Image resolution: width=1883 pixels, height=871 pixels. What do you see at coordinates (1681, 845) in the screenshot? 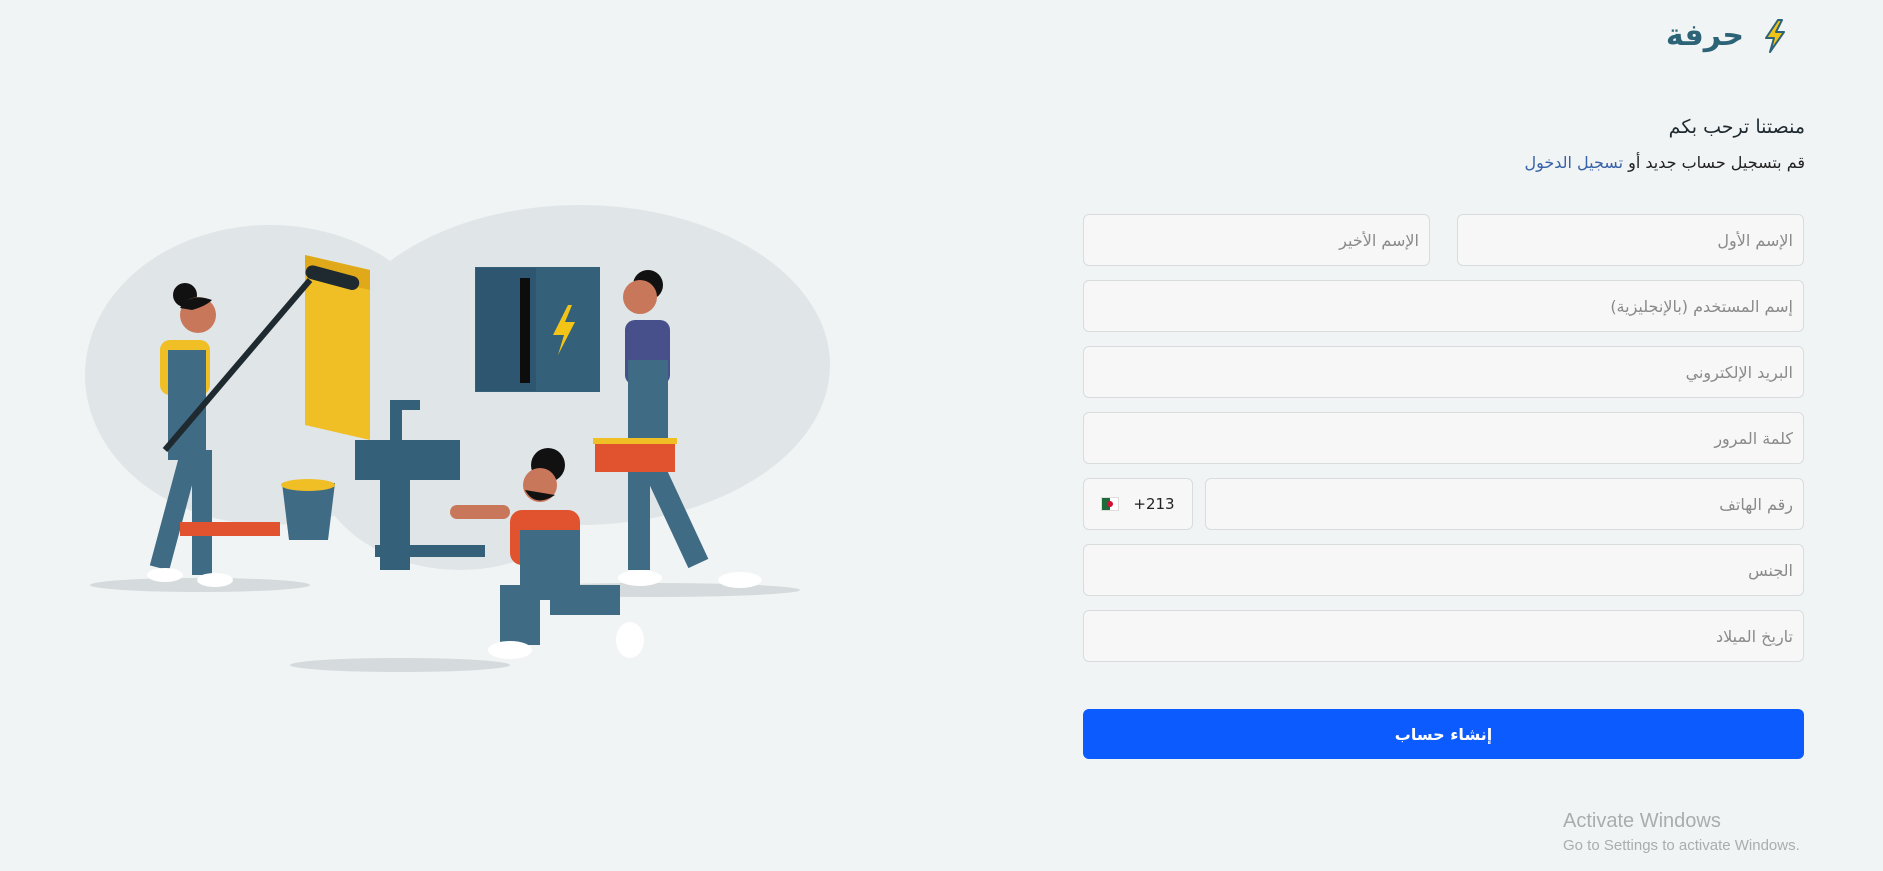
I see `watermark-subtitle: Go to Settings to activate Windows.` at bounding box center [1681, 845].